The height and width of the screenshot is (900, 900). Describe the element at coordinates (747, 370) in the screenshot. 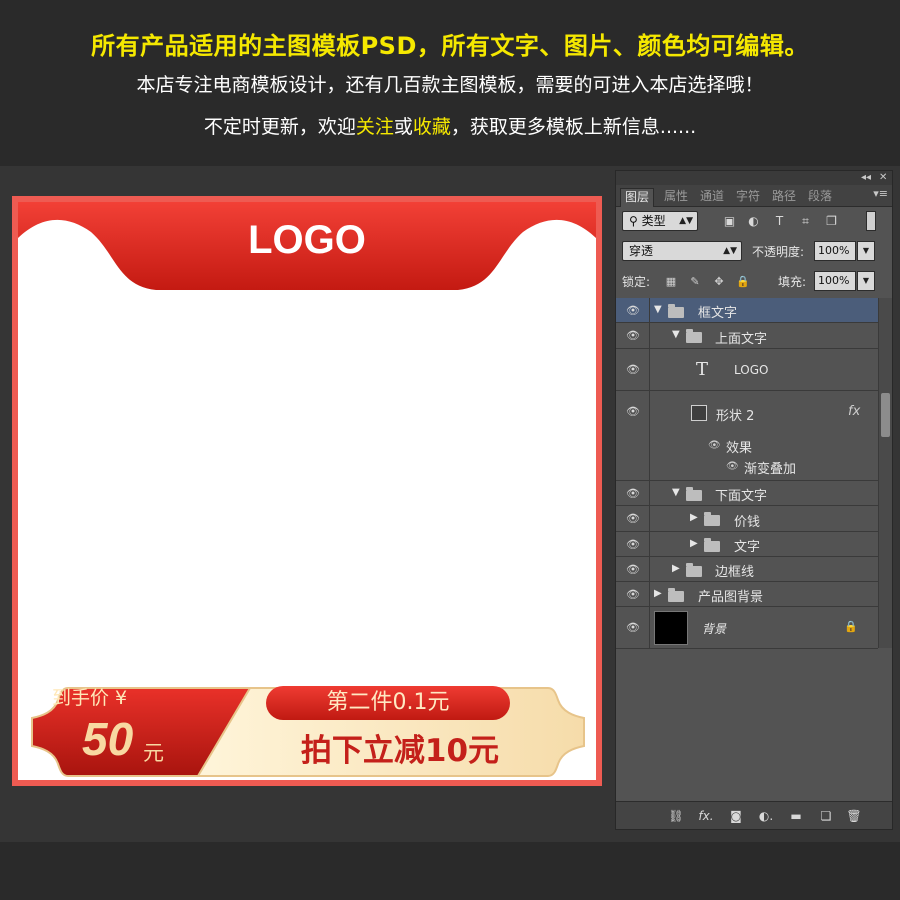

I see `layer-row: 👁 T LOGO` at that location.